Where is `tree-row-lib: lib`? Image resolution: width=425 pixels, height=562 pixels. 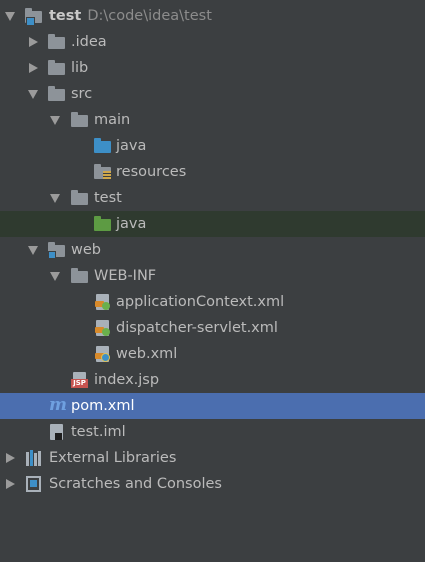 tree-row-lib: lib is located at coordinates (212, 68).